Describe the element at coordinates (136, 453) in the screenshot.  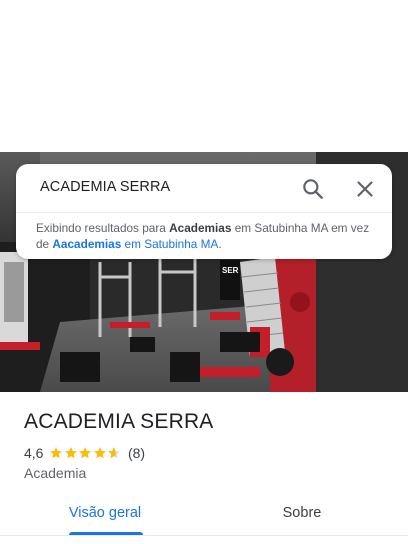
I see `review-count: (8)` at that location.